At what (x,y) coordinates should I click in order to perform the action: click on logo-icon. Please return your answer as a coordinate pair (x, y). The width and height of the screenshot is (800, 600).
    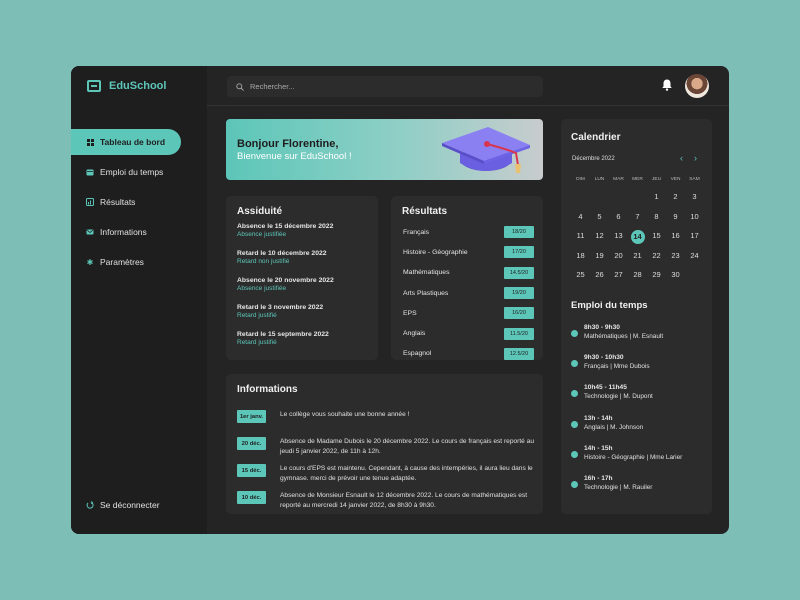
    Looking at the image, I should click on (94, 86).